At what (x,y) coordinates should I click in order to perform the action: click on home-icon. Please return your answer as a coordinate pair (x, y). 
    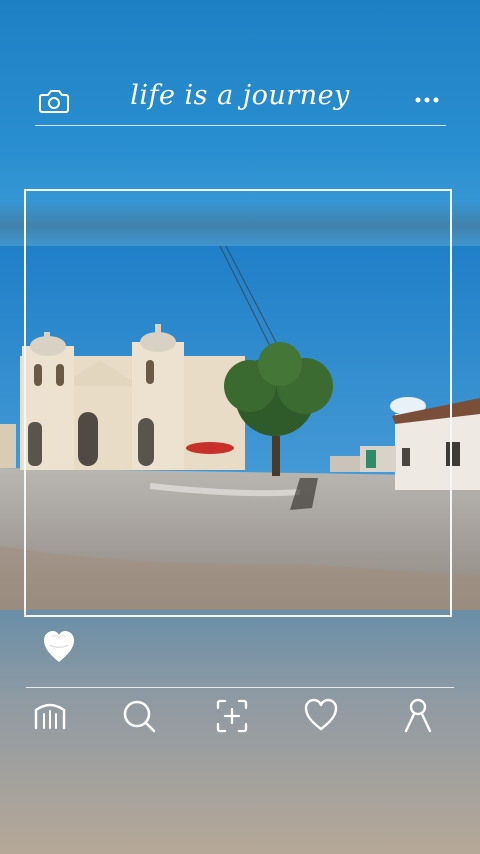
    Looking at the image, I should click on (50, 716).